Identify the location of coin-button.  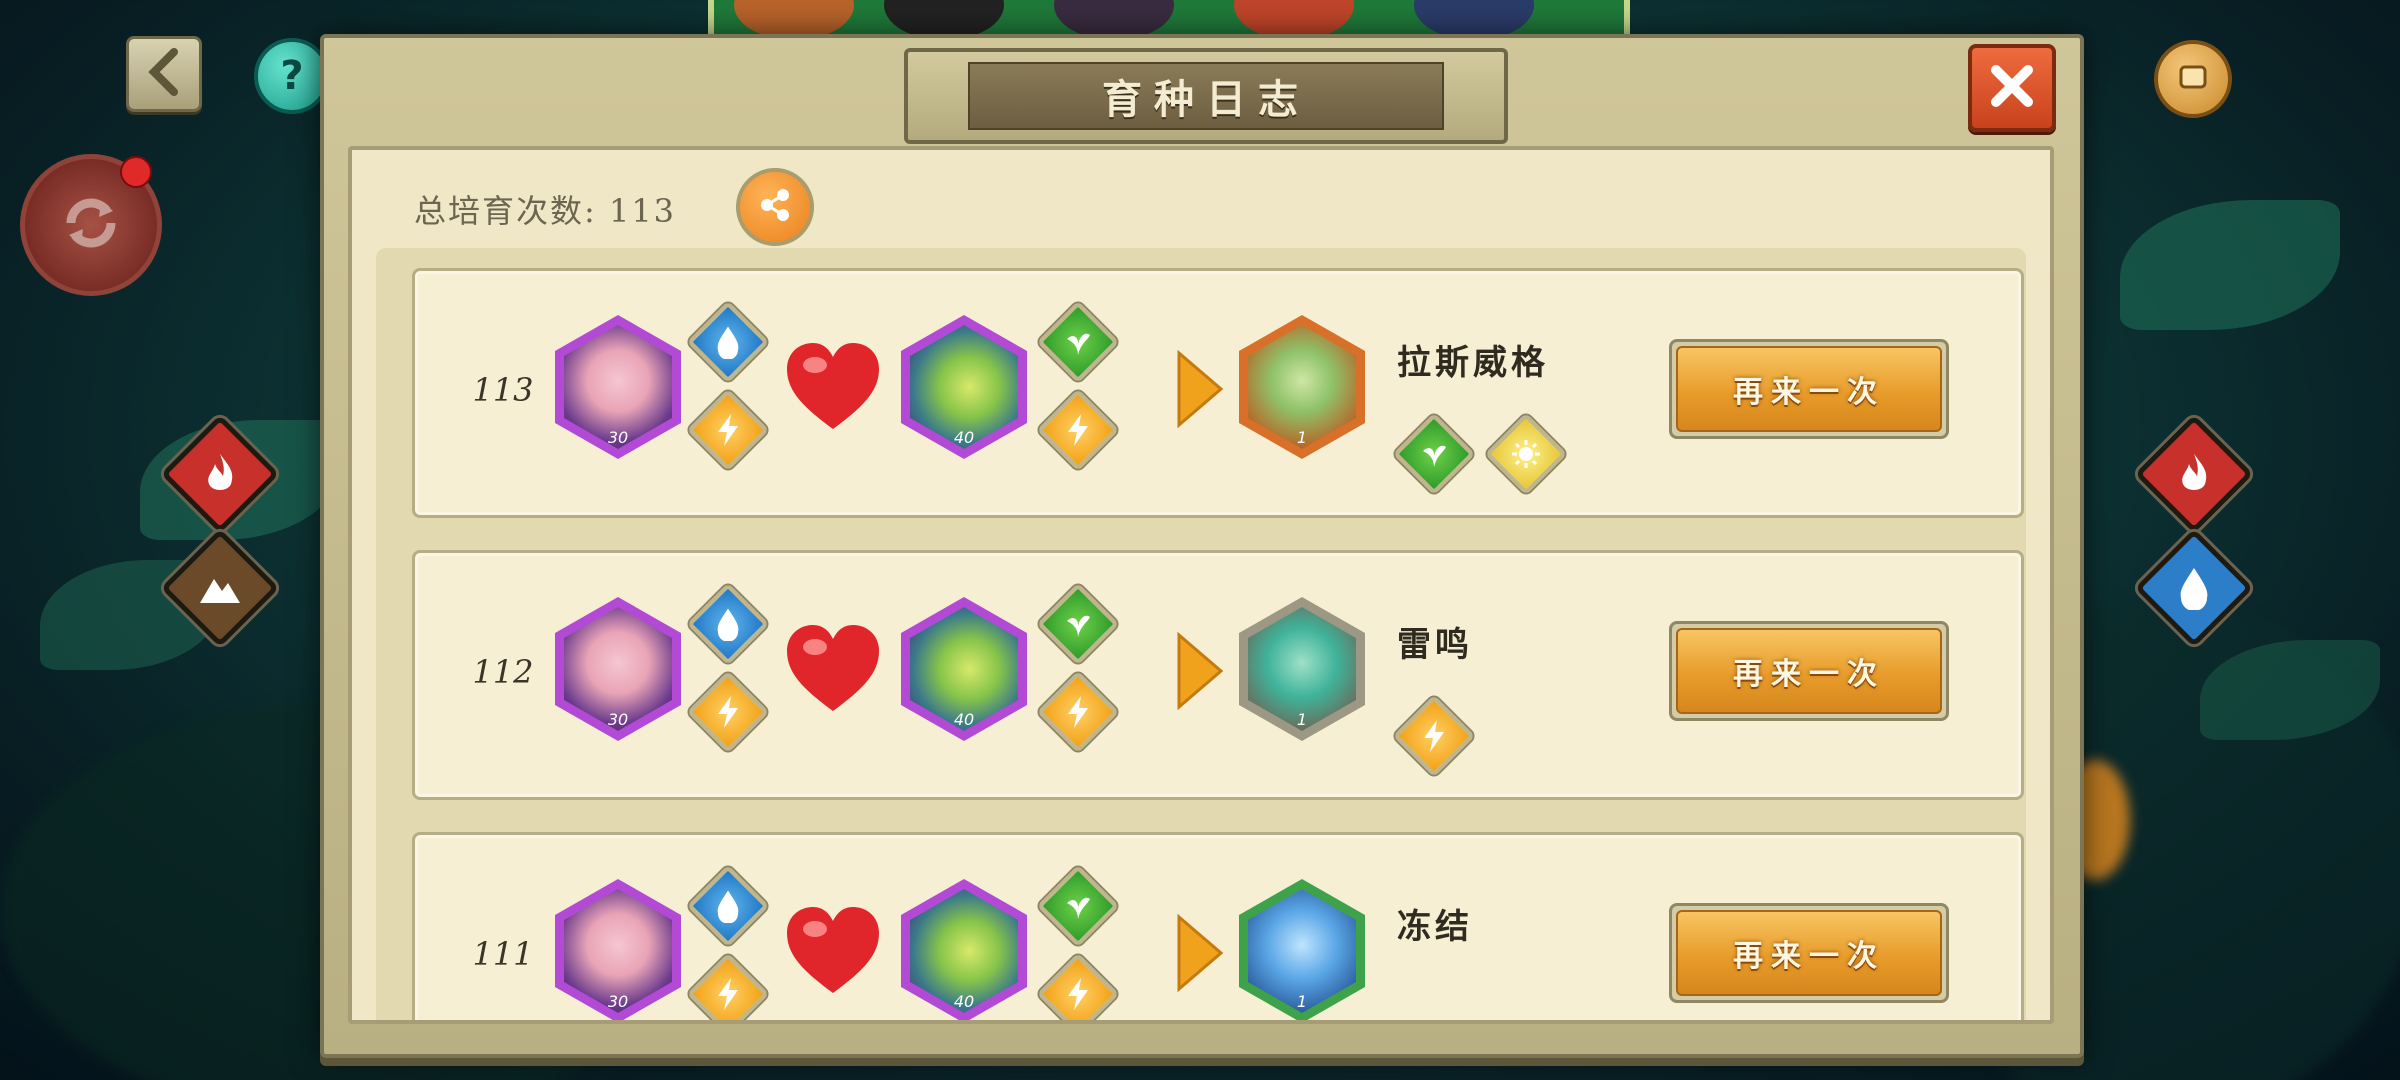
(2193, 79).